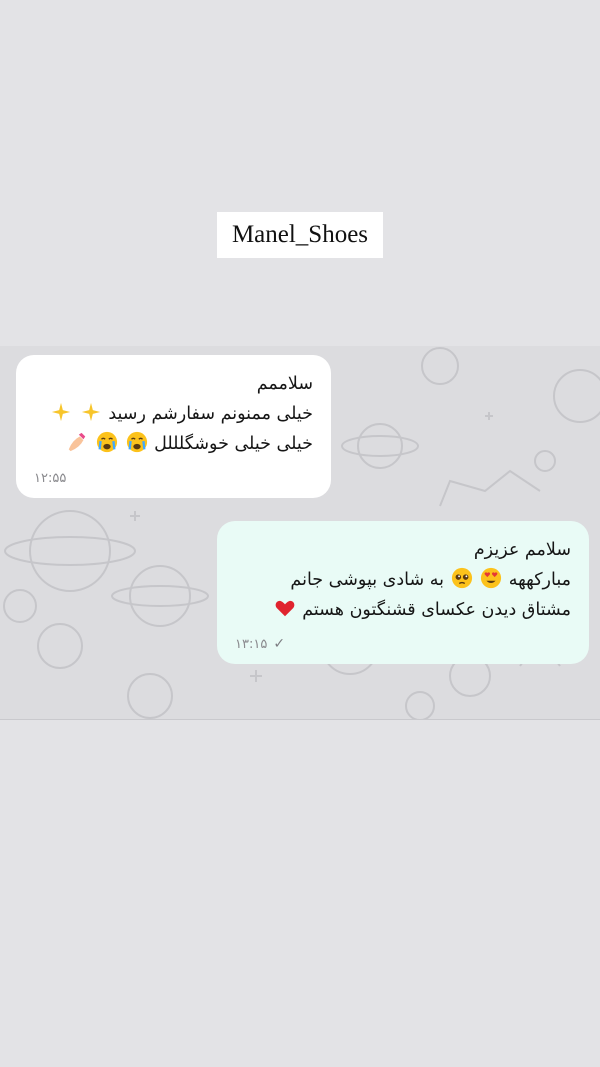  Describe the element at coordinates (300, 719) in the screenshot. I see `divider` at that location.